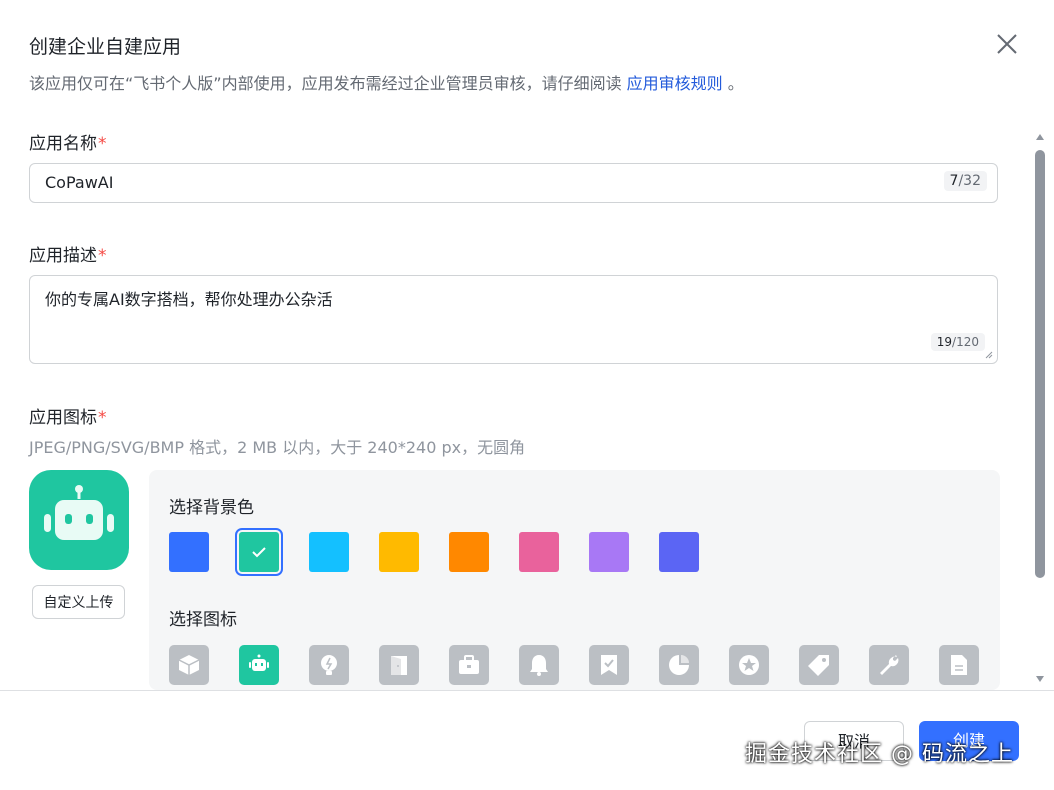  I want to click on scroll-down-icon, so click(1040, 679).